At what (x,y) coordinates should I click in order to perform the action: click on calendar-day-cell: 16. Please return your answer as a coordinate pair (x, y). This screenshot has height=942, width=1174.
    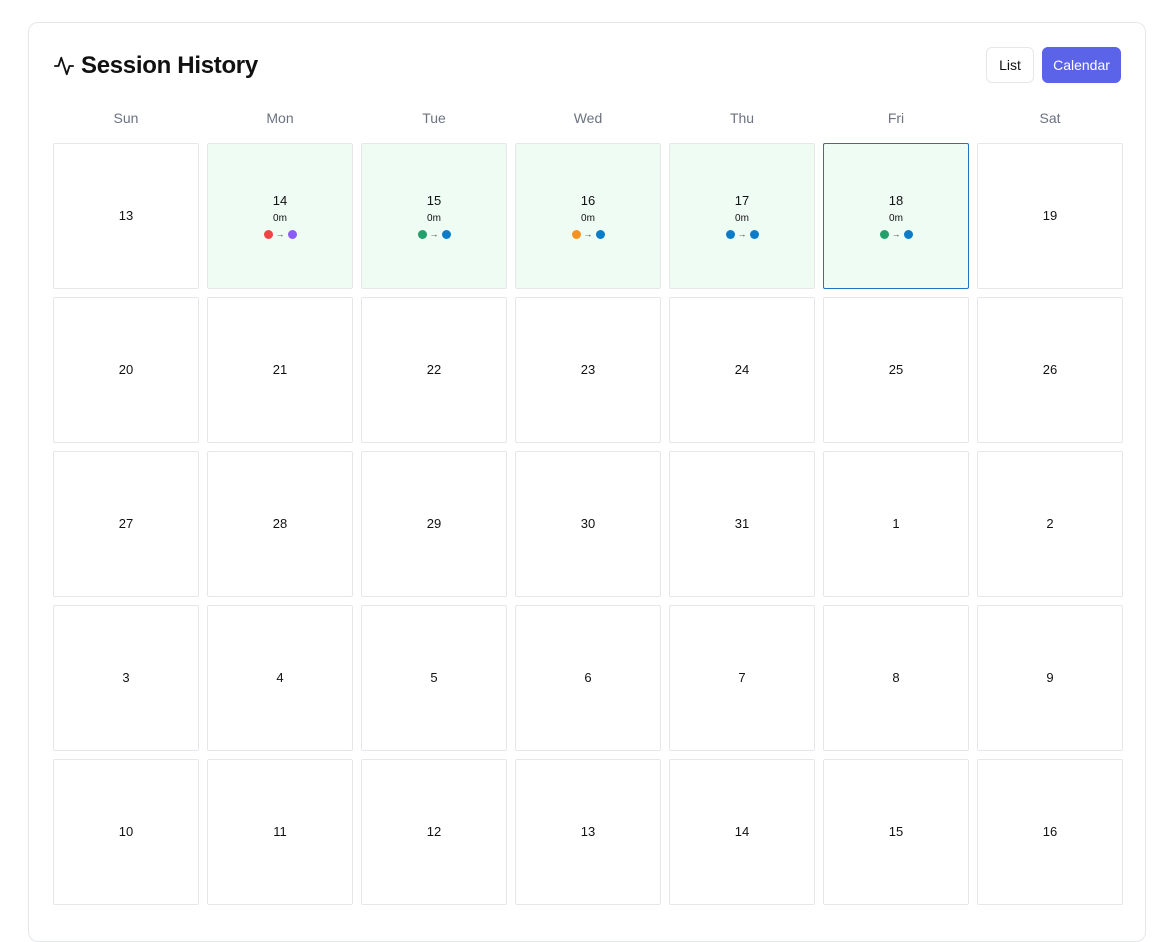
    Looking at the image, I should click on (1050, 832).